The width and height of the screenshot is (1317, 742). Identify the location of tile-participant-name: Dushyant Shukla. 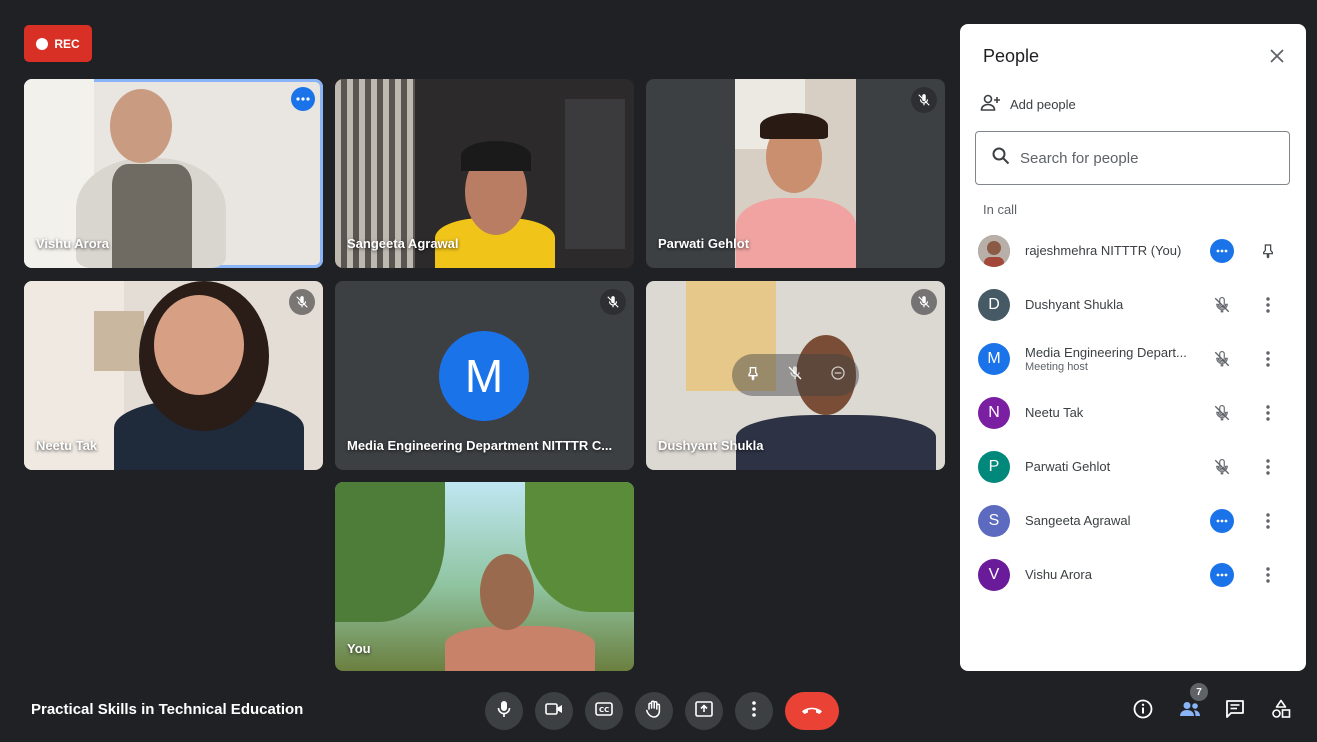
(711, 445).